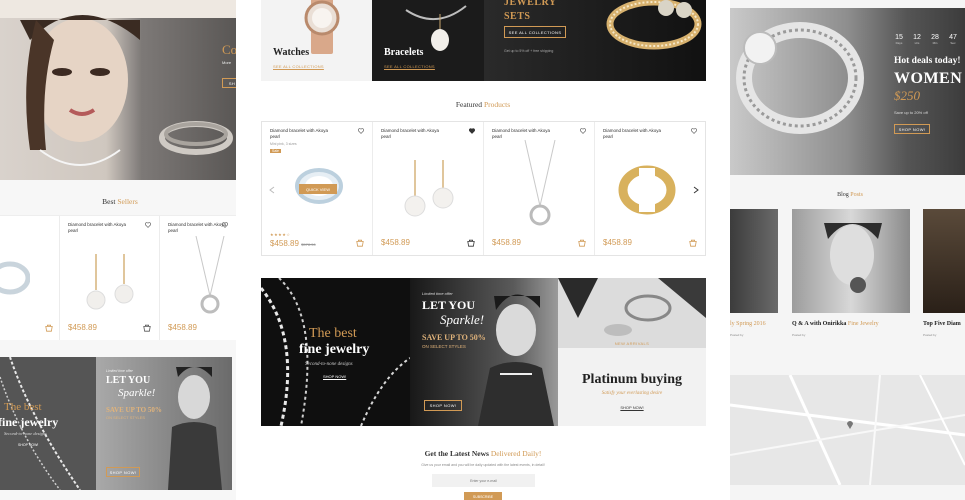 This screenshot has height=500, width=965. Describe the element at coordinates (229, 49) in the screenshot. I see `left-hero-title: Co` at that location.